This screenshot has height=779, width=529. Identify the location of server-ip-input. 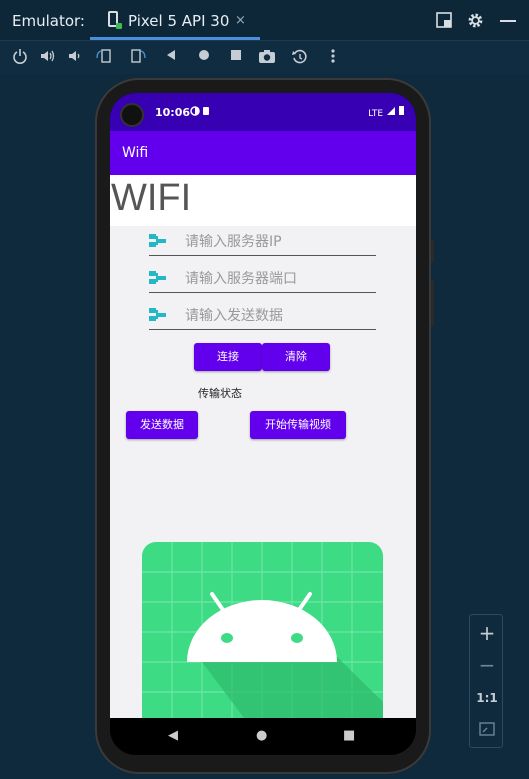
(277, 242).